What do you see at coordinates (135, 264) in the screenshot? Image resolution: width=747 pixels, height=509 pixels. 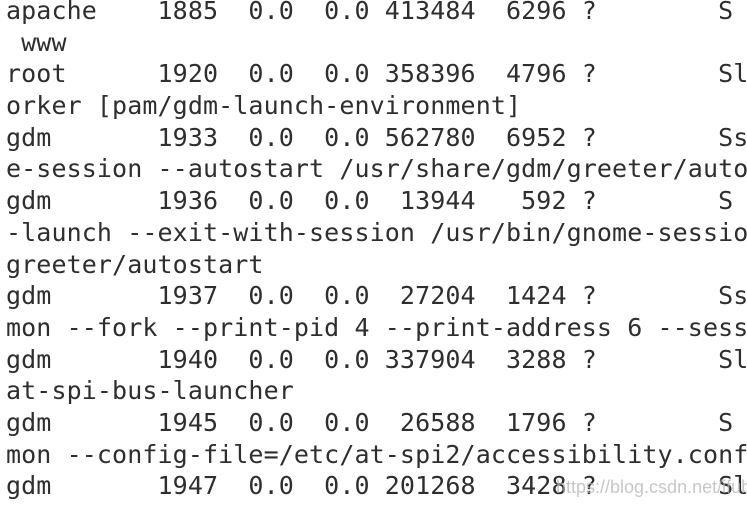 I see `terminal-line: greeter/autostart` at bounding box center [135, 264].